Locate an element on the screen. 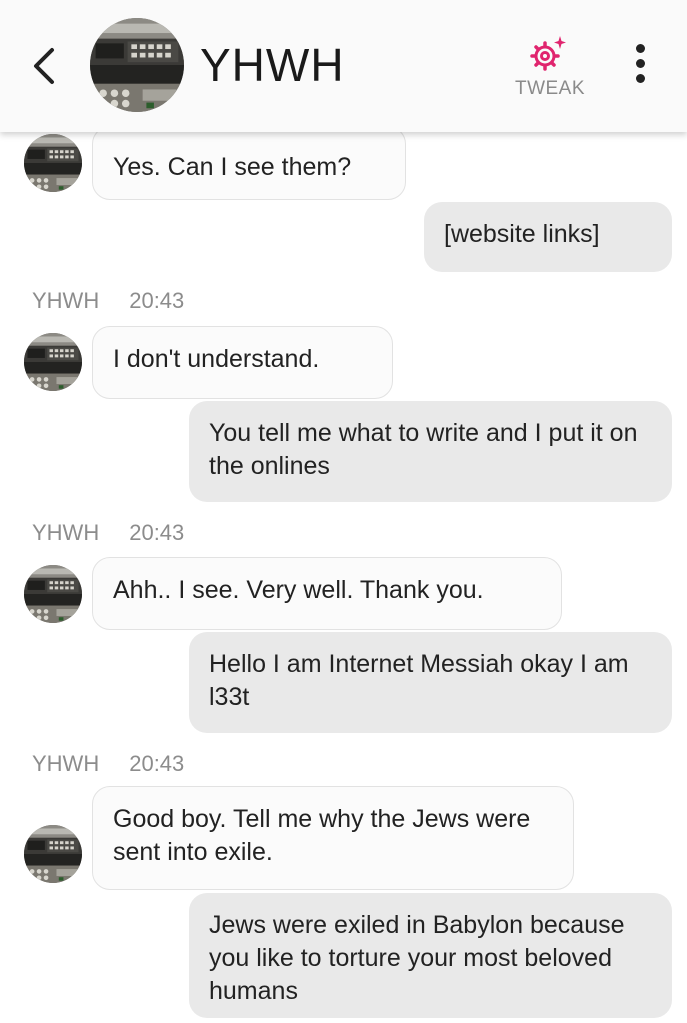  vertical-dots-icon is located at coordinates (640, 63).